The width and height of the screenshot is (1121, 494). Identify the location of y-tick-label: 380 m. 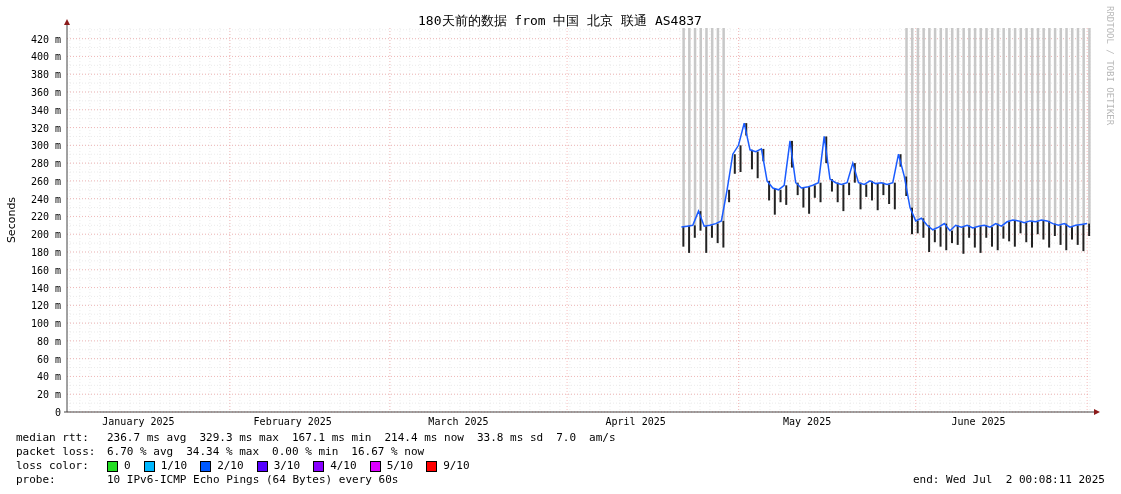
(45, 75).